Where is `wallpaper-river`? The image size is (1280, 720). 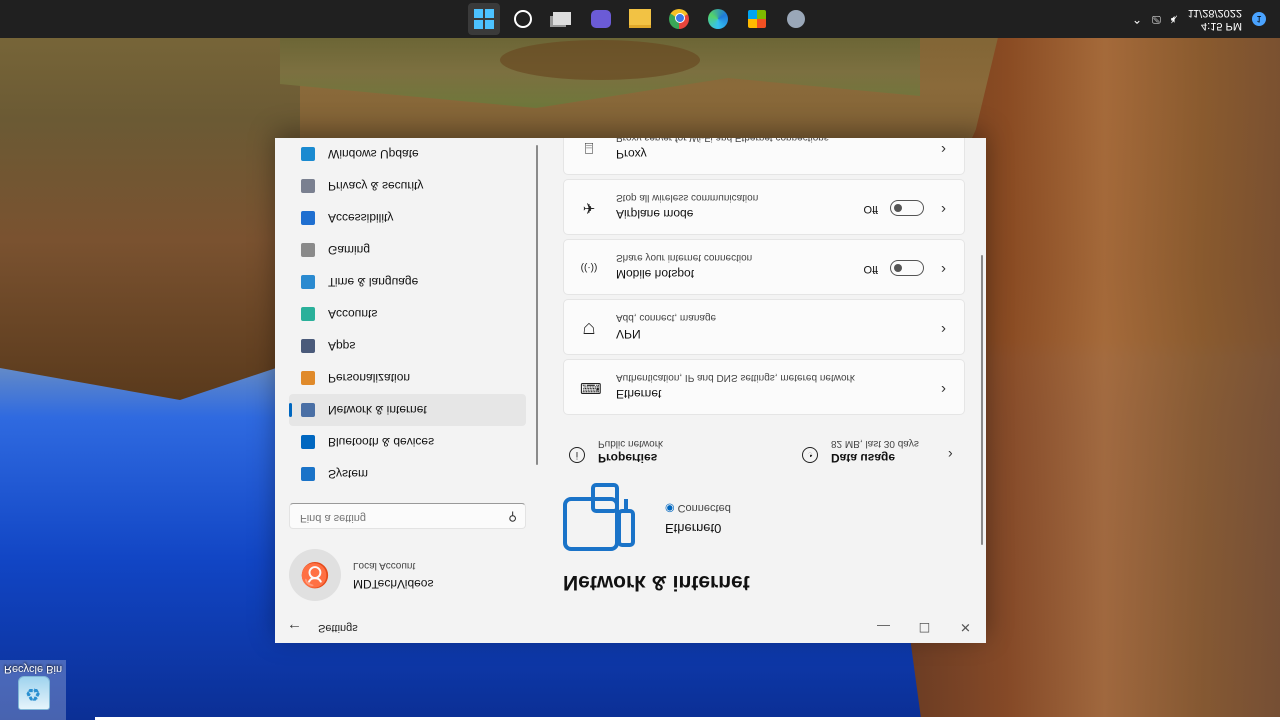
wallpaper-river is located at coordinates (600, 60).